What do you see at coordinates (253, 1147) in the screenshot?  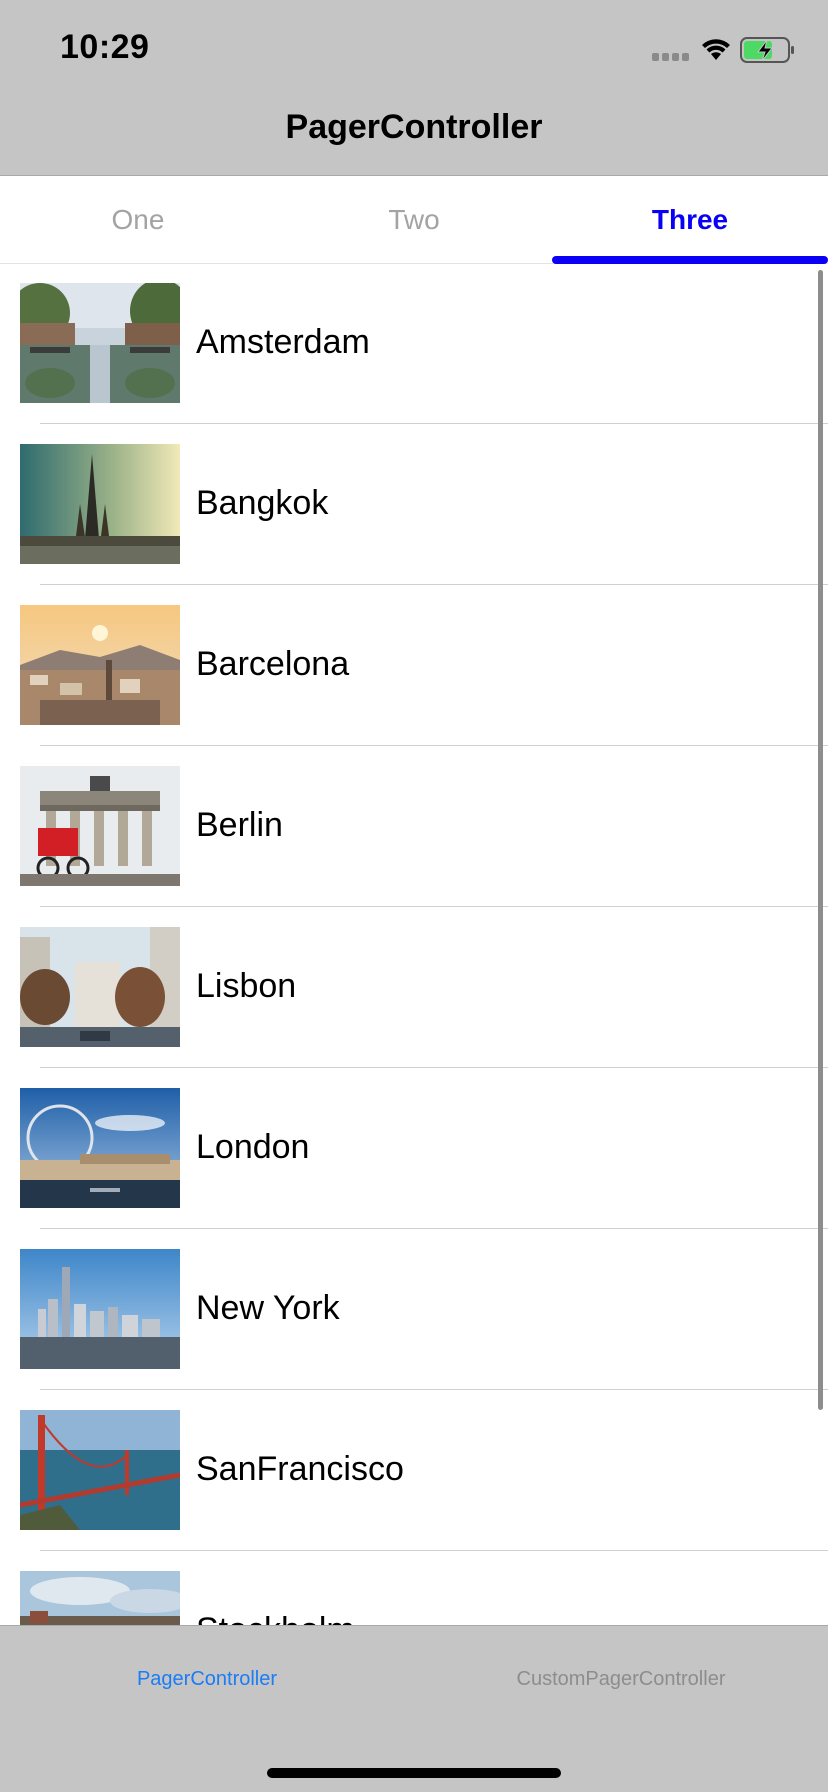 I see `city-name: London` at bounding box center [253, 1147].